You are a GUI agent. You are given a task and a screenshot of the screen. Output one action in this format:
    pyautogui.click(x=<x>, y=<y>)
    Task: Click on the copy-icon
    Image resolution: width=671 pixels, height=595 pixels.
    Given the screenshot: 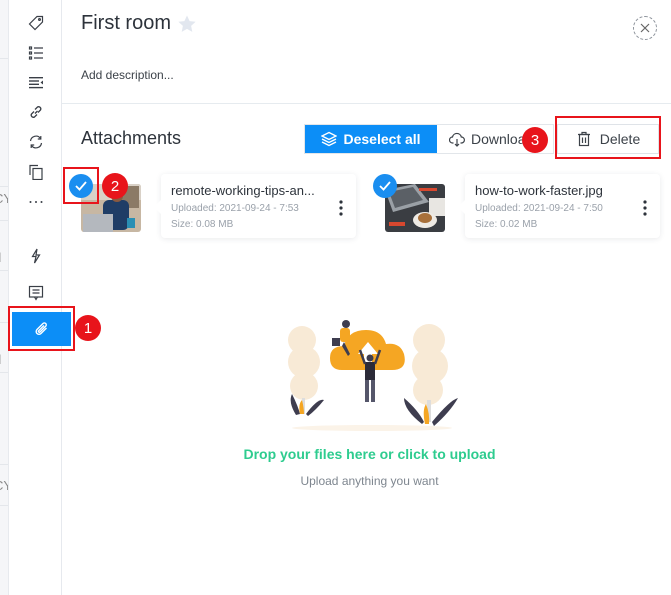 What is the action you would take?
    pyautogui.click(x=35, y=172)
    